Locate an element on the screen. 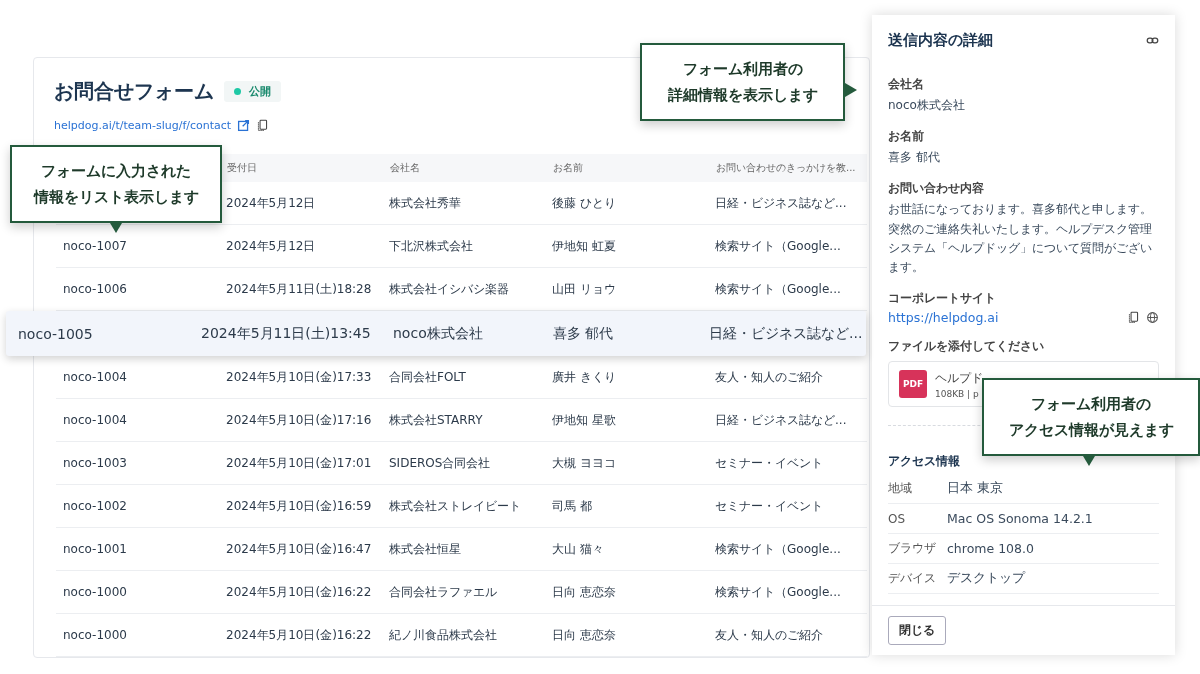 Image resolution: width=1200 pixels, height=674 pixels. column-header: 会社名 is located at coordinates (405, 168).